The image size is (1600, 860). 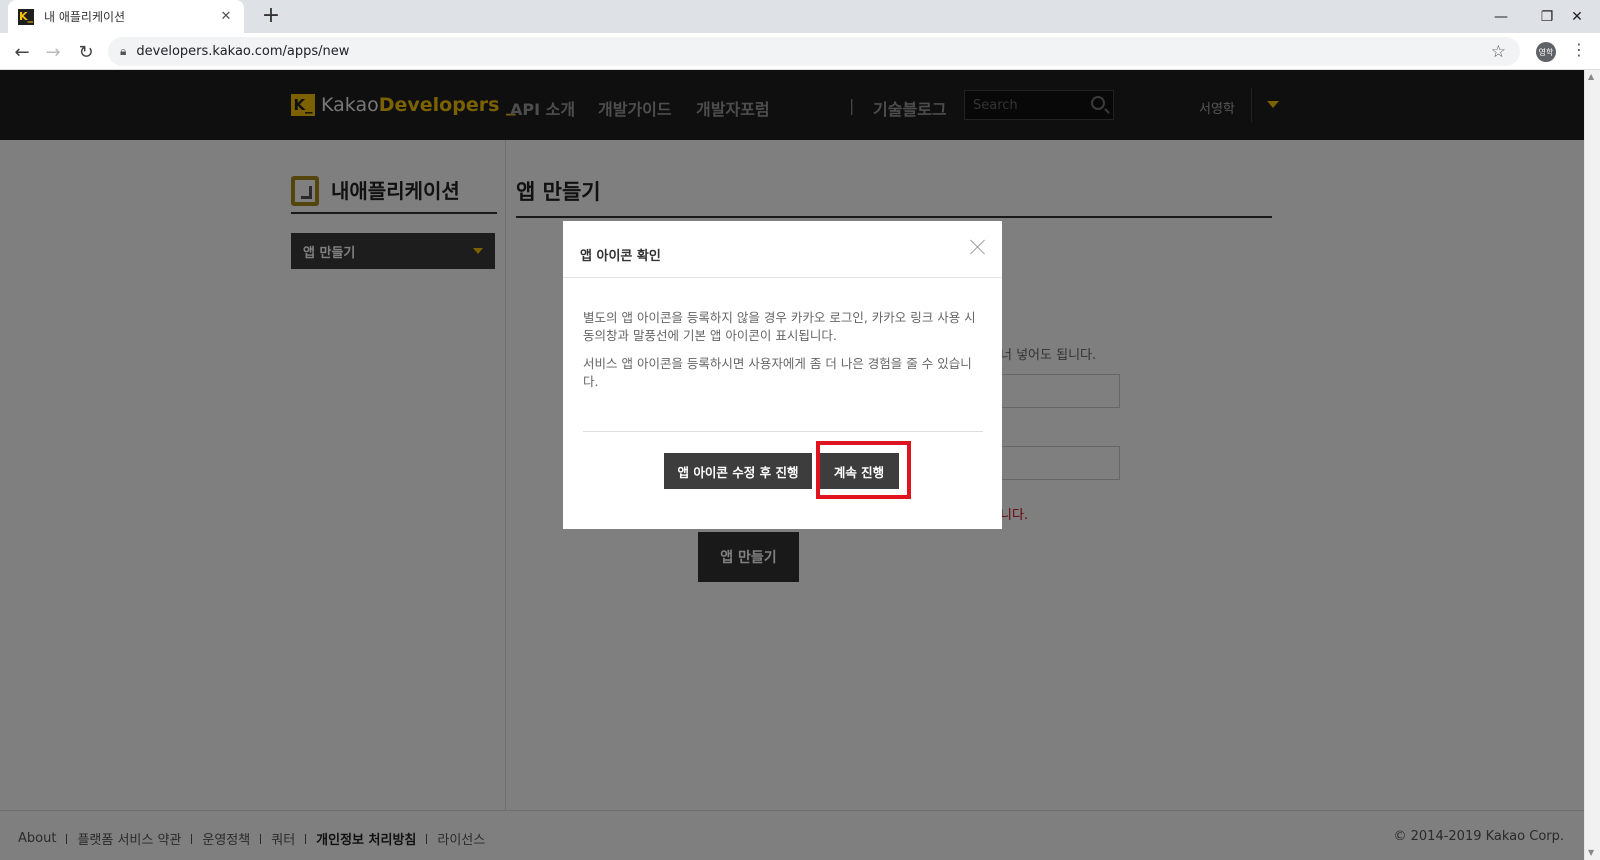 I want to click on address-bar: 🔒︎ developers.kakao.com/apps/new ☆, so click(x=814, y=51).